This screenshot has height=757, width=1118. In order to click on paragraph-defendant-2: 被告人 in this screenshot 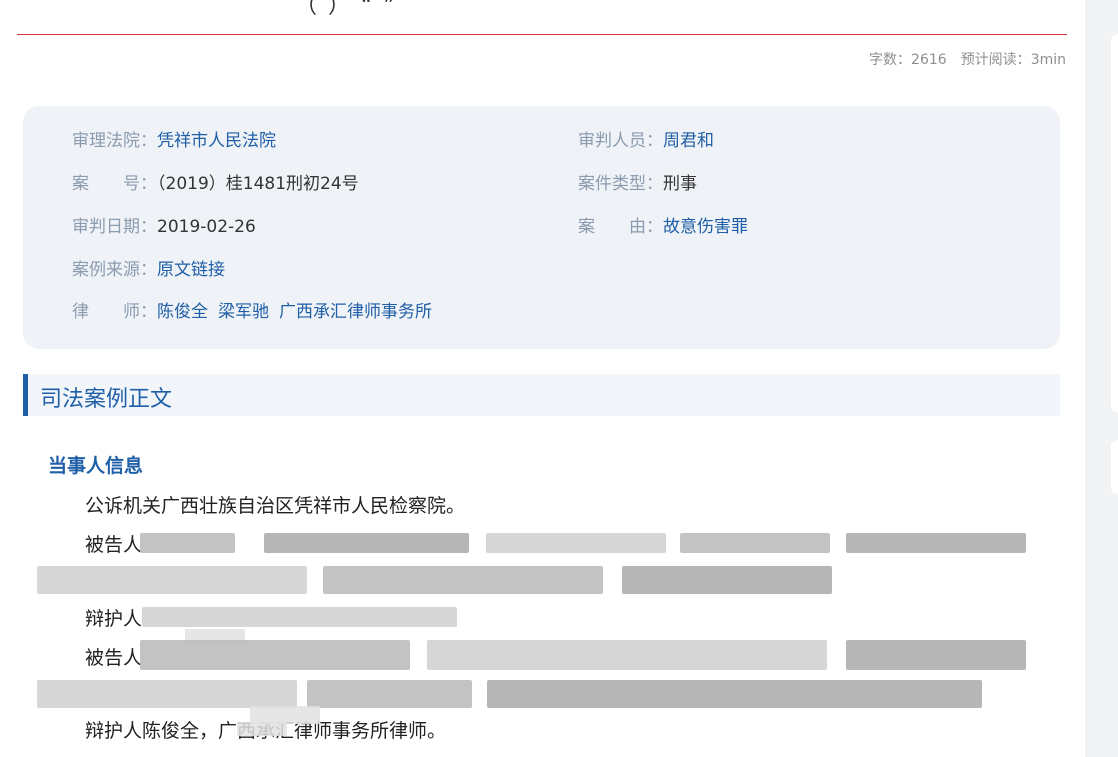, I will do `click(114, 658)`.